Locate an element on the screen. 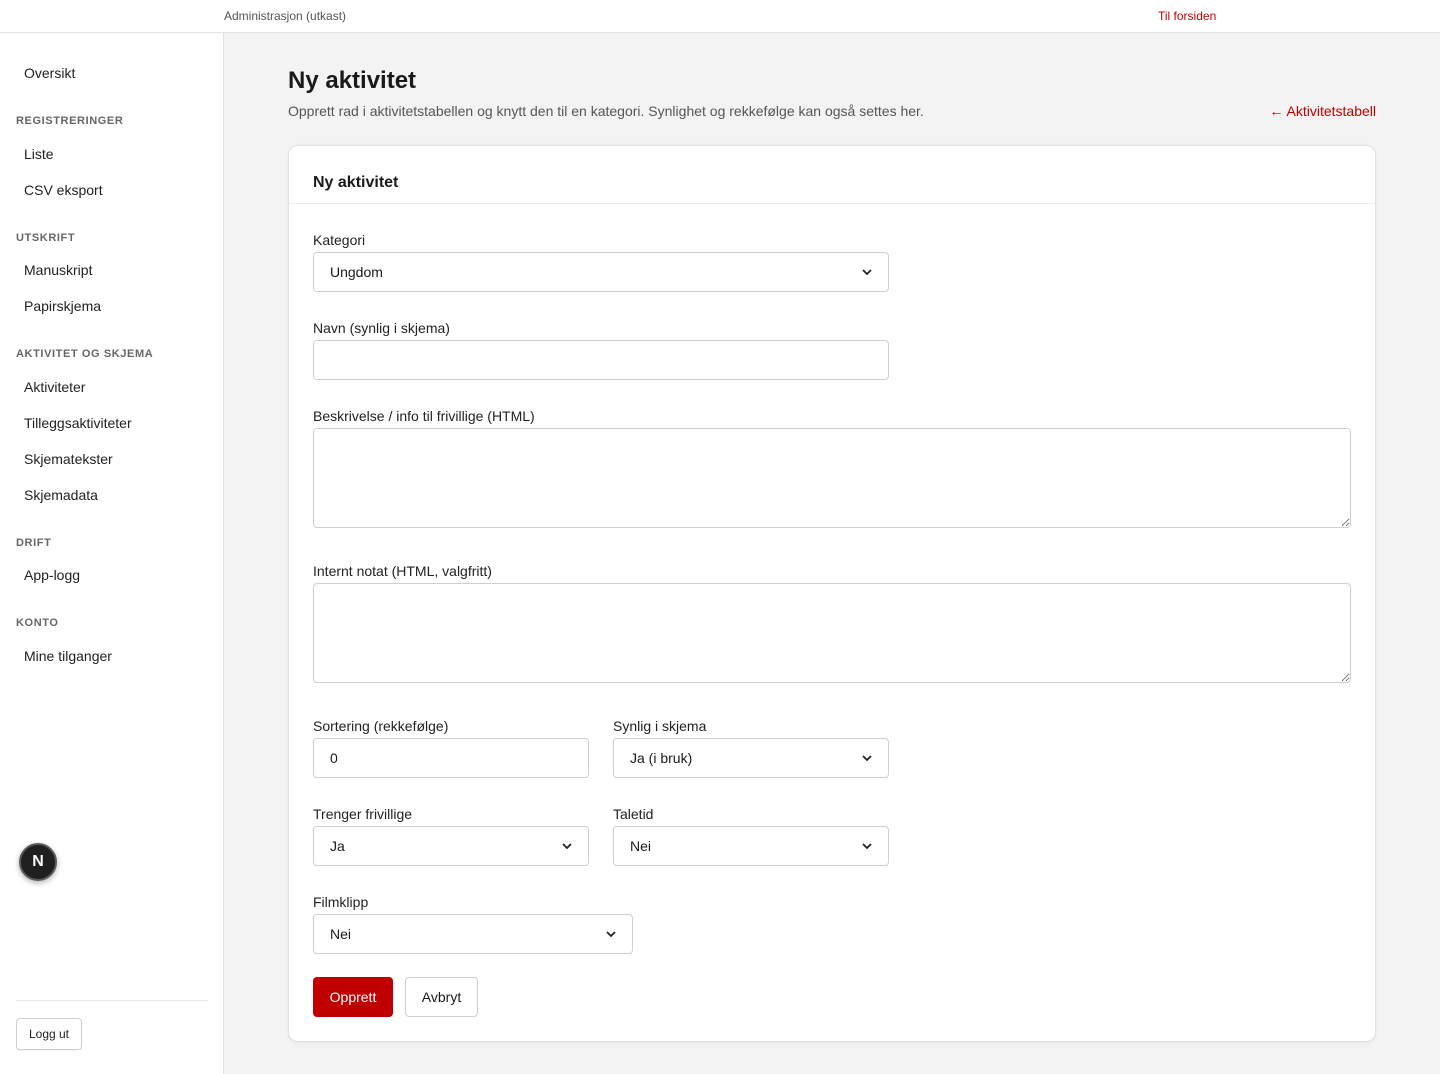 The width and height of the screenshot is (1440, 1074). kategori-label: Kategori is located at coordinates (339, 240).